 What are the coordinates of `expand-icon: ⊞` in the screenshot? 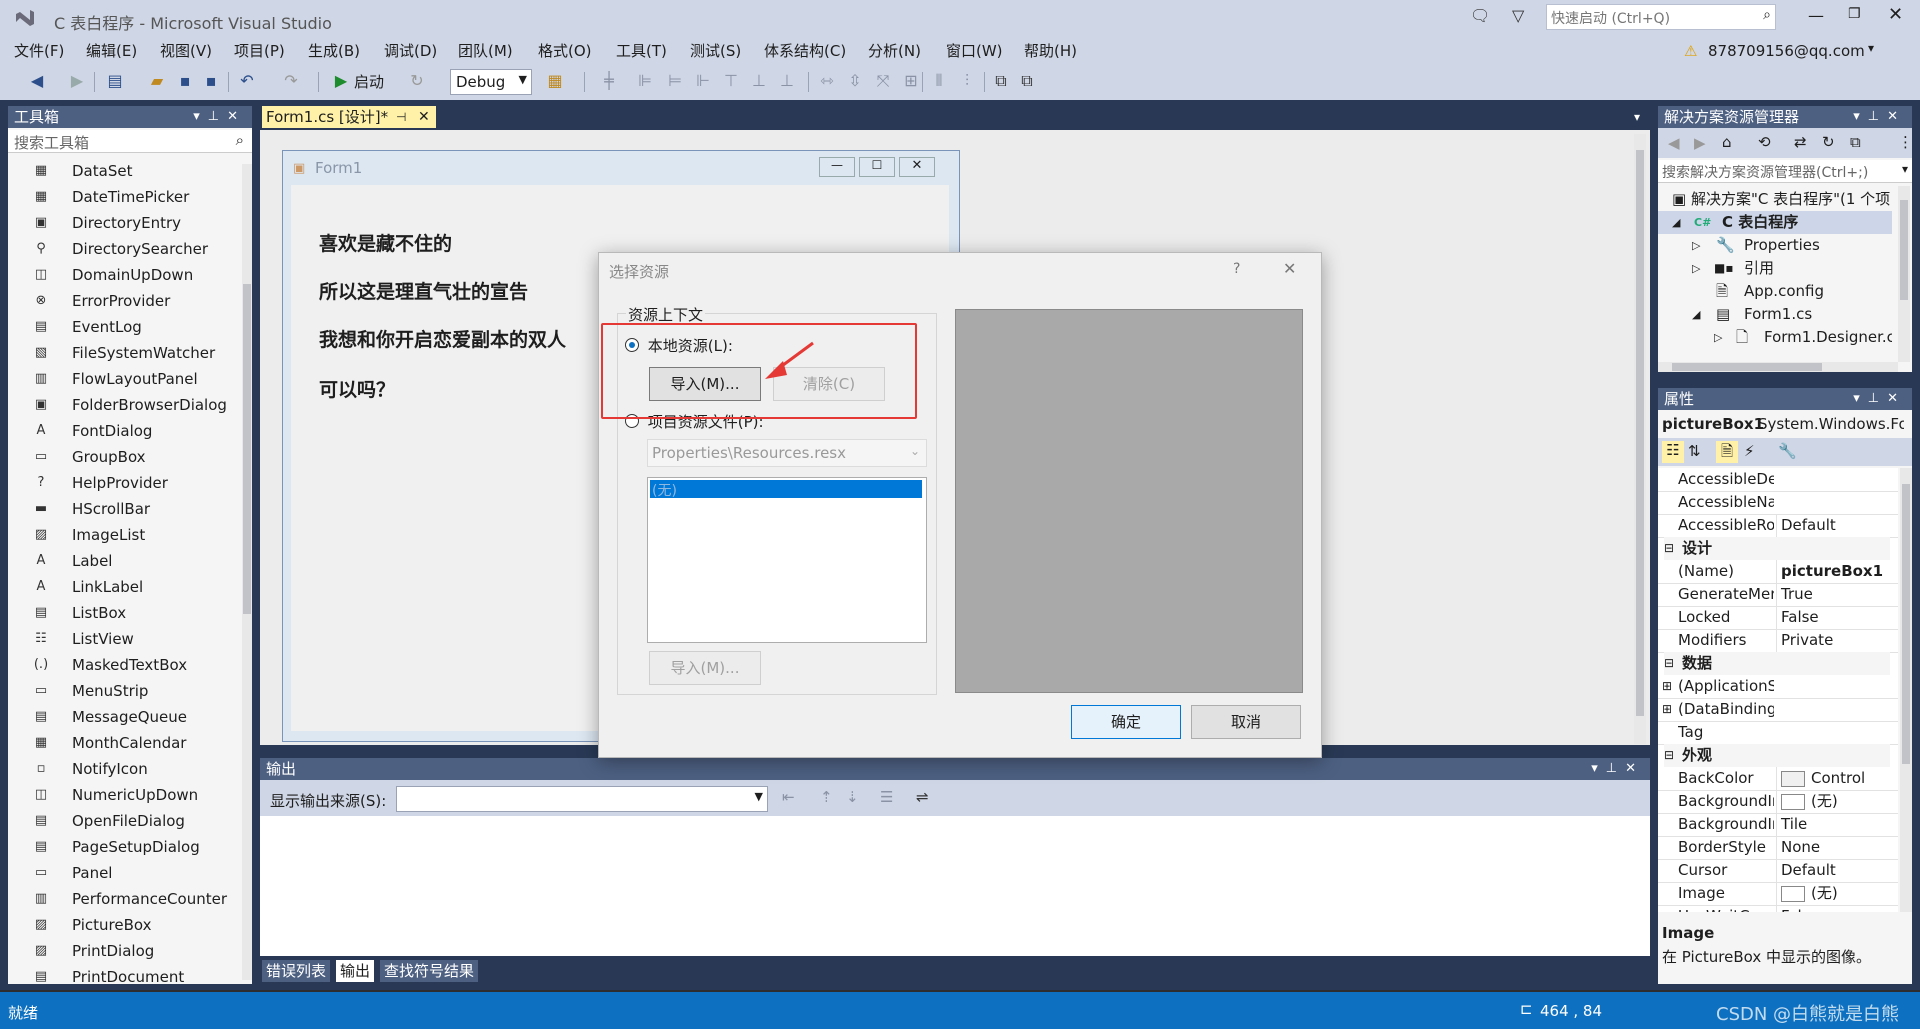 It's located at (1667, 709).